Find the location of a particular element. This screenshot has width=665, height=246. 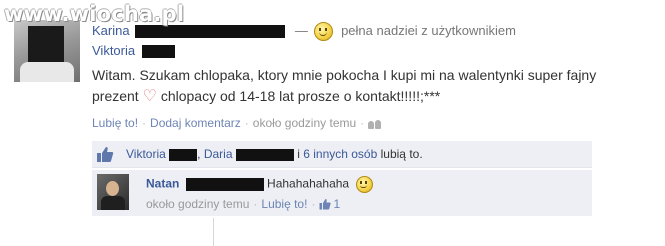

tagged-name: Viktoria is located at coordinates (113, 50).